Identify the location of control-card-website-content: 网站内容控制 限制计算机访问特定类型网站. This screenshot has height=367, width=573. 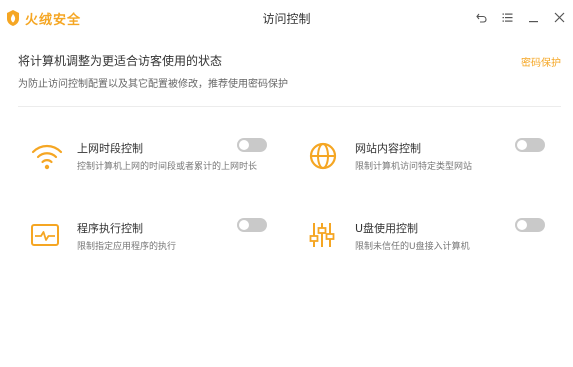
(433, 163).